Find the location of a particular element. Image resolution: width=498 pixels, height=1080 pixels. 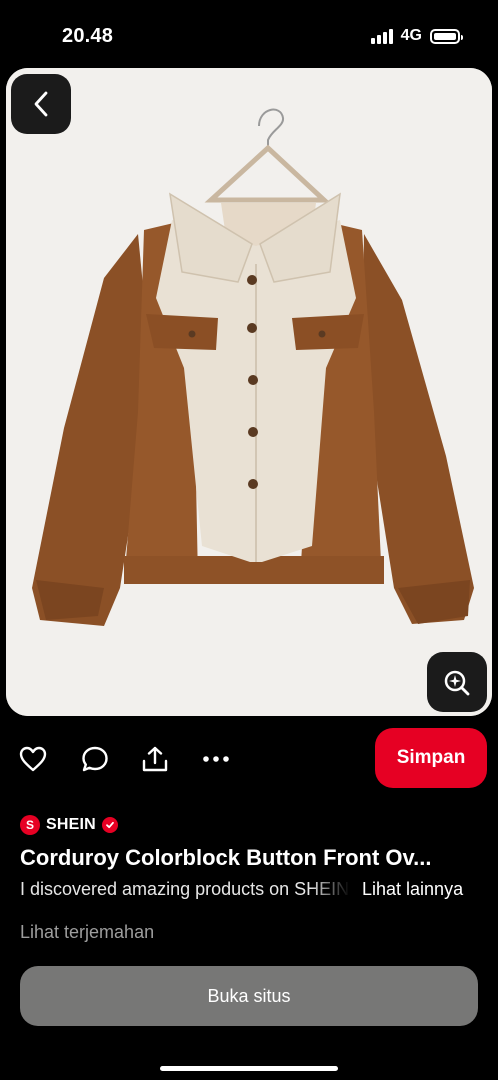

comment-icon is located at coordinates (95, 759).